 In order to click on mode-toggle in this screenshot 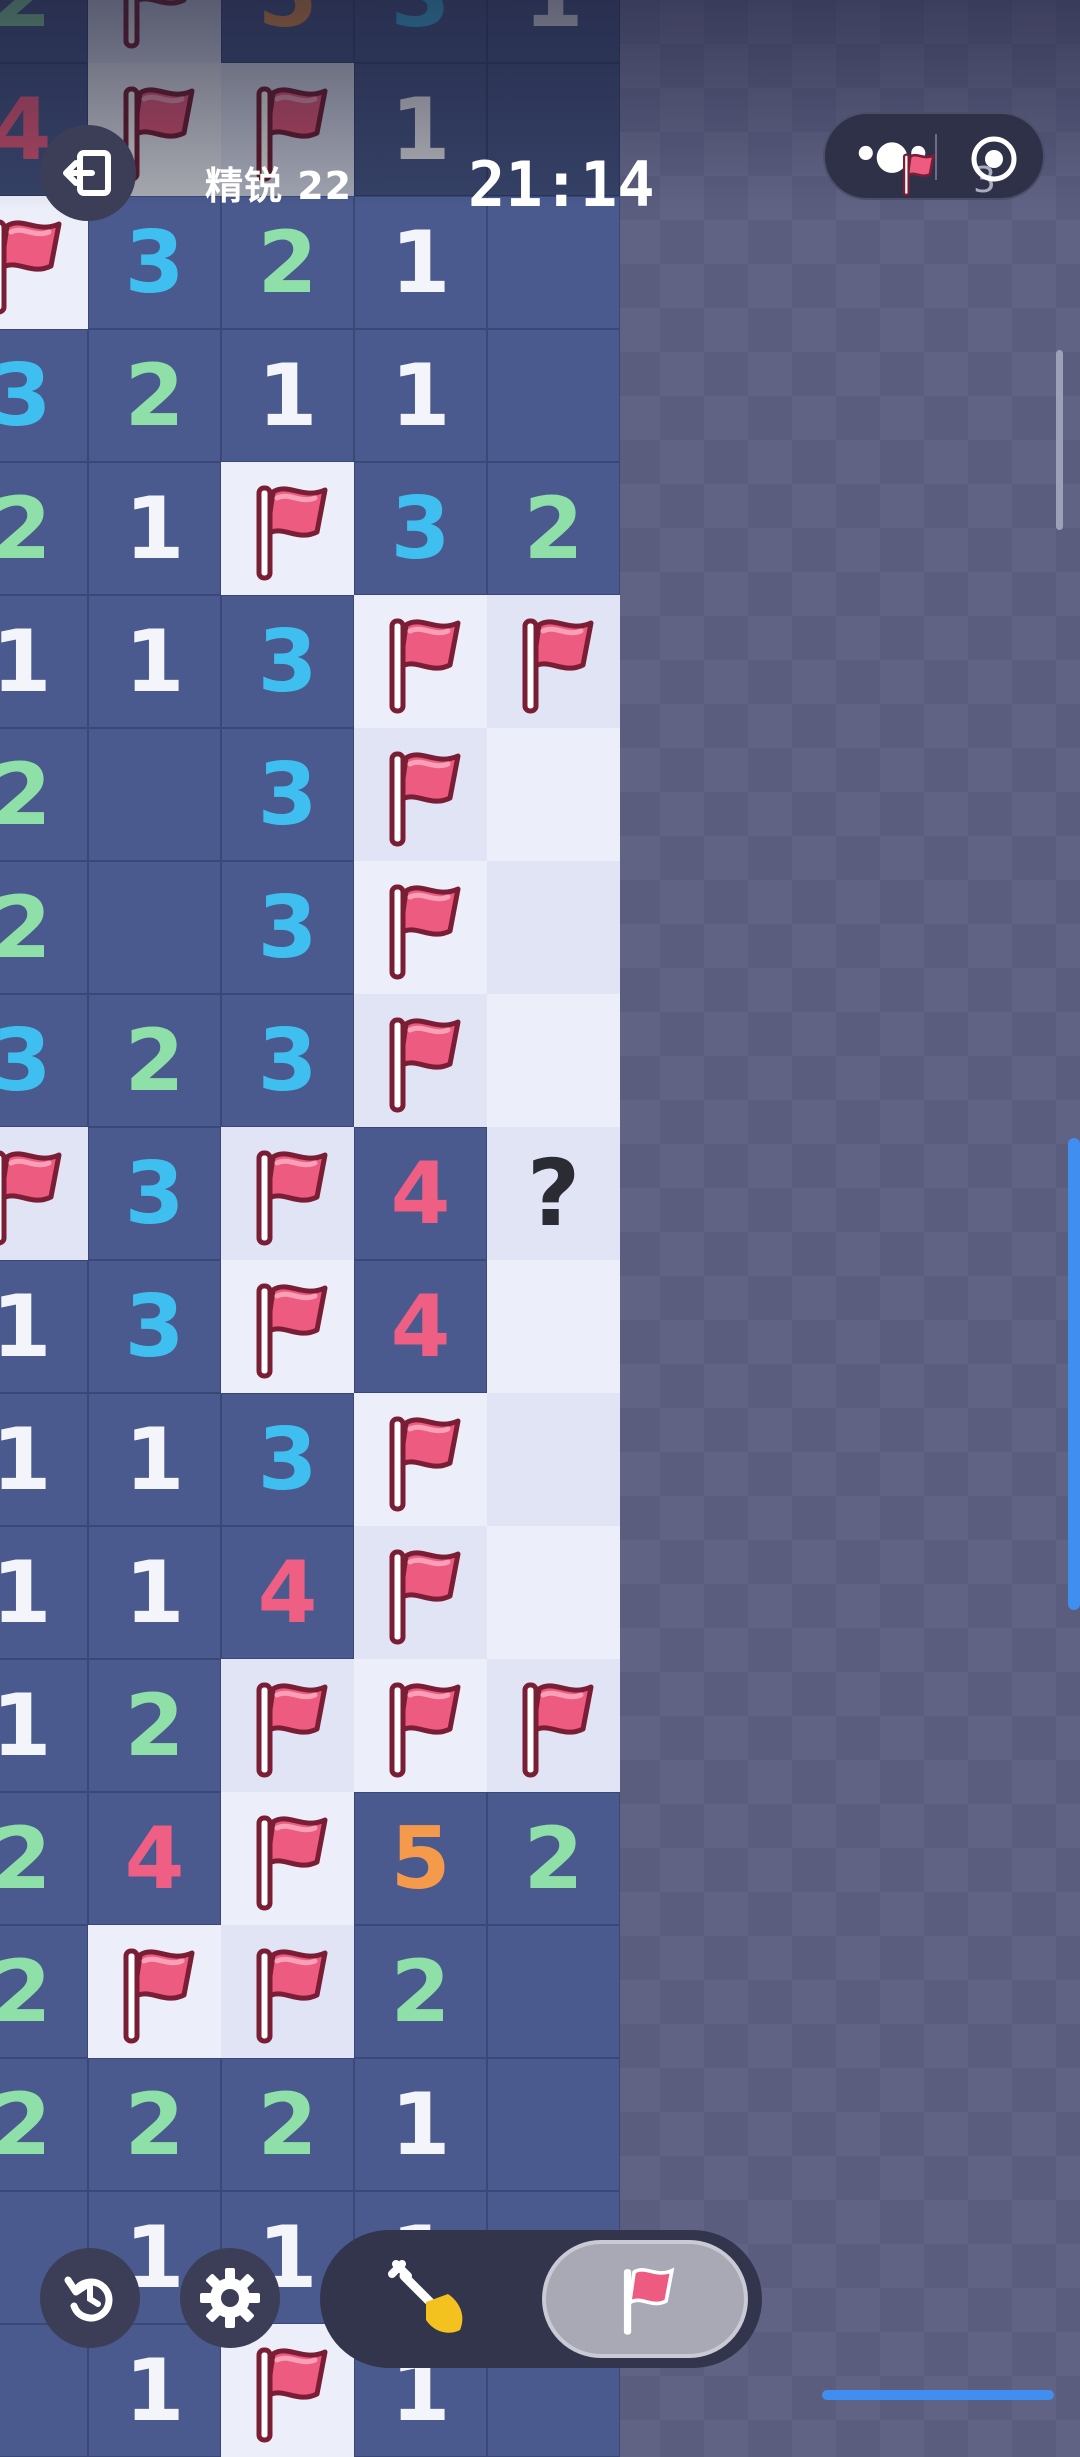, I will do `click(541, 2299)`.